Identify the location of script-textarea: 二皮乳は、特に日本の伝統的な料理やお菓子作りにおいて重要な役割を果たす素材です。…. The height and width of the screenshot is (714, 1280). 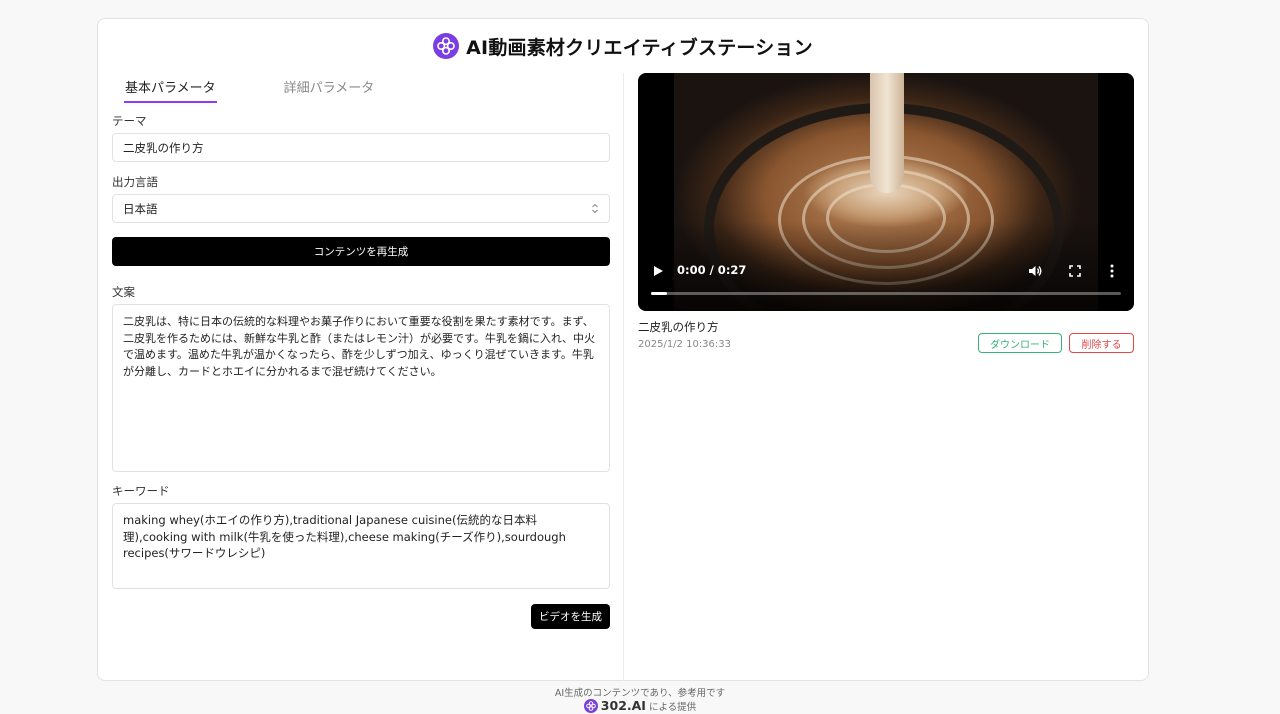
(361, 388).